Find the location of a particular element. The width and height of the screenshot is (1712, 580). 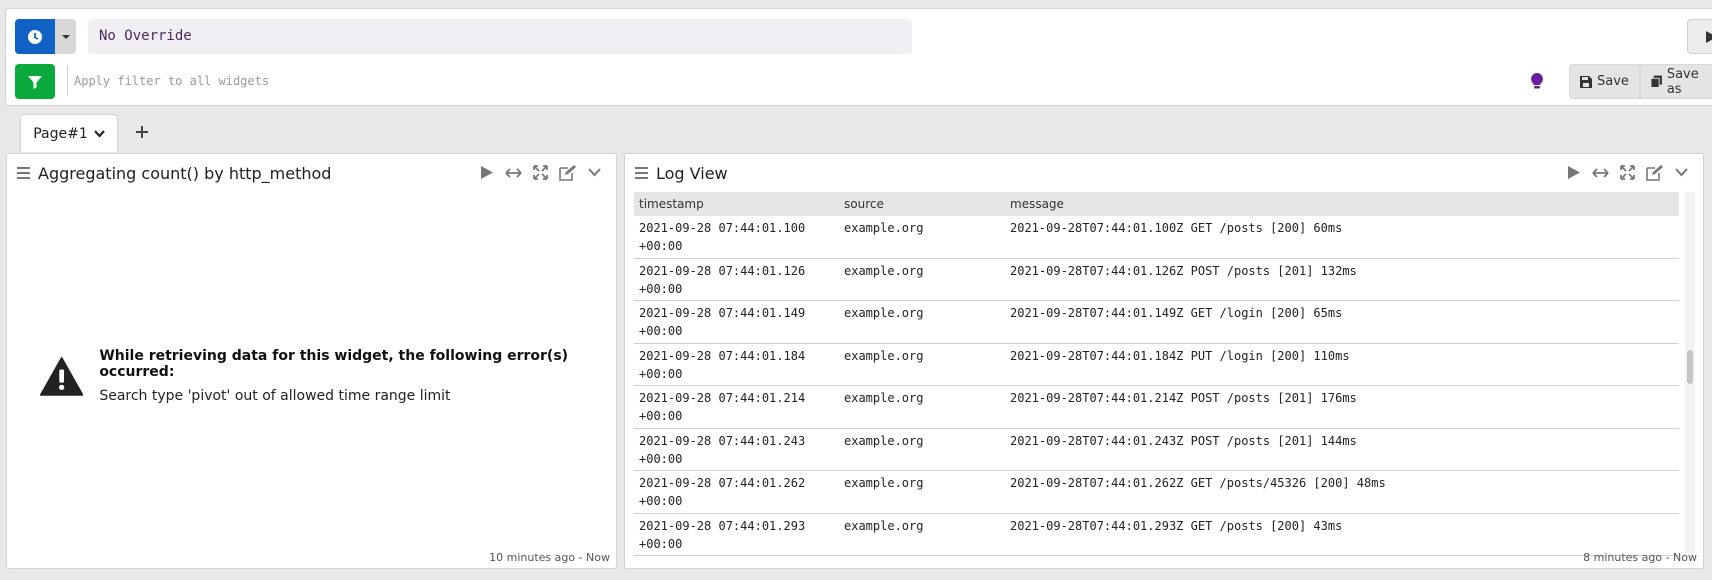

time-range-dropdown is located at coordinates (65, 36).